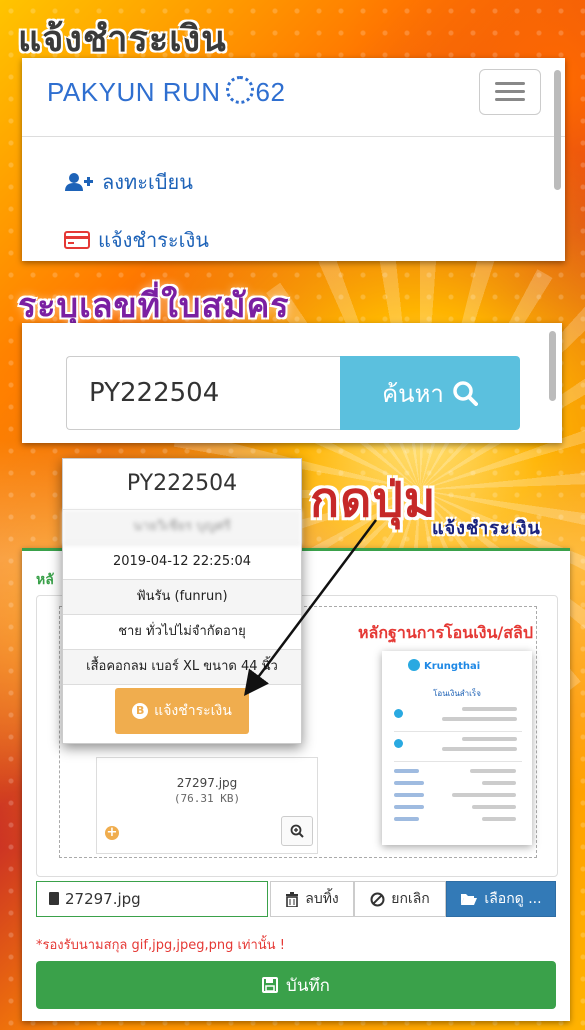  I want to click on card-datetime: 2019-04-12 22:25:04, so click(182, 562).